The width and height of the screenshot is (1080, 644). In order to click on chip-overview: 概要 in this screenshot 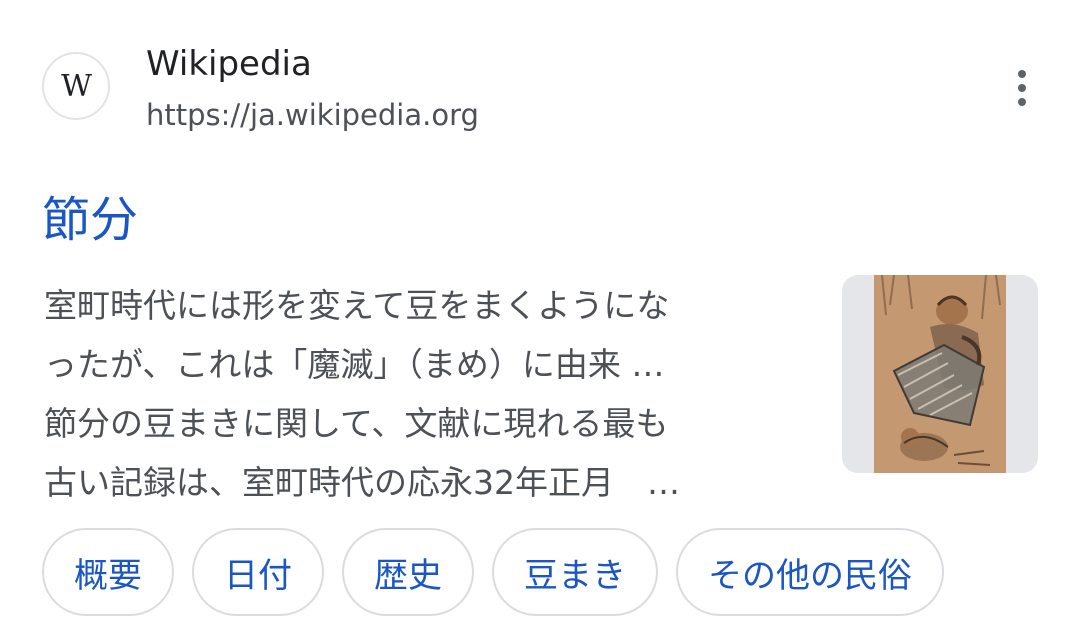, I will do `click(108, 572)`.